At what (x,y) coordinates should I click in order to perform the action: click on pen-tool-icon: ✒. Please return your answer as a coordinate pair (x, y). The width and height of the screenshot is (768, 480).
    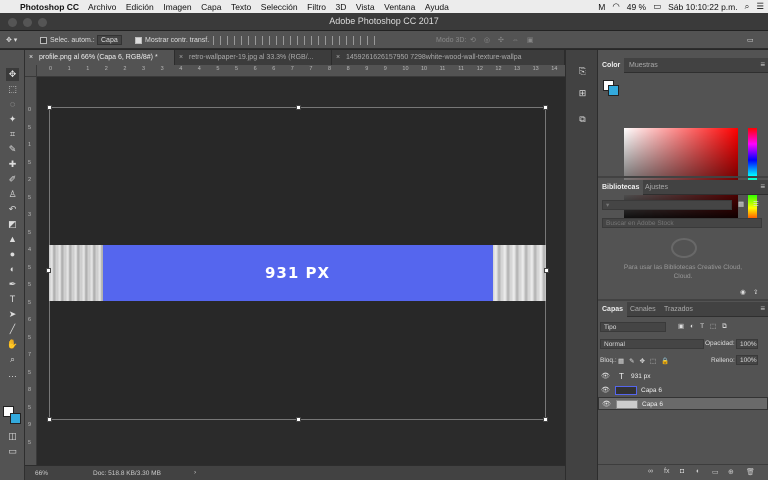
    Looking at the image, I should click on (12, 284).